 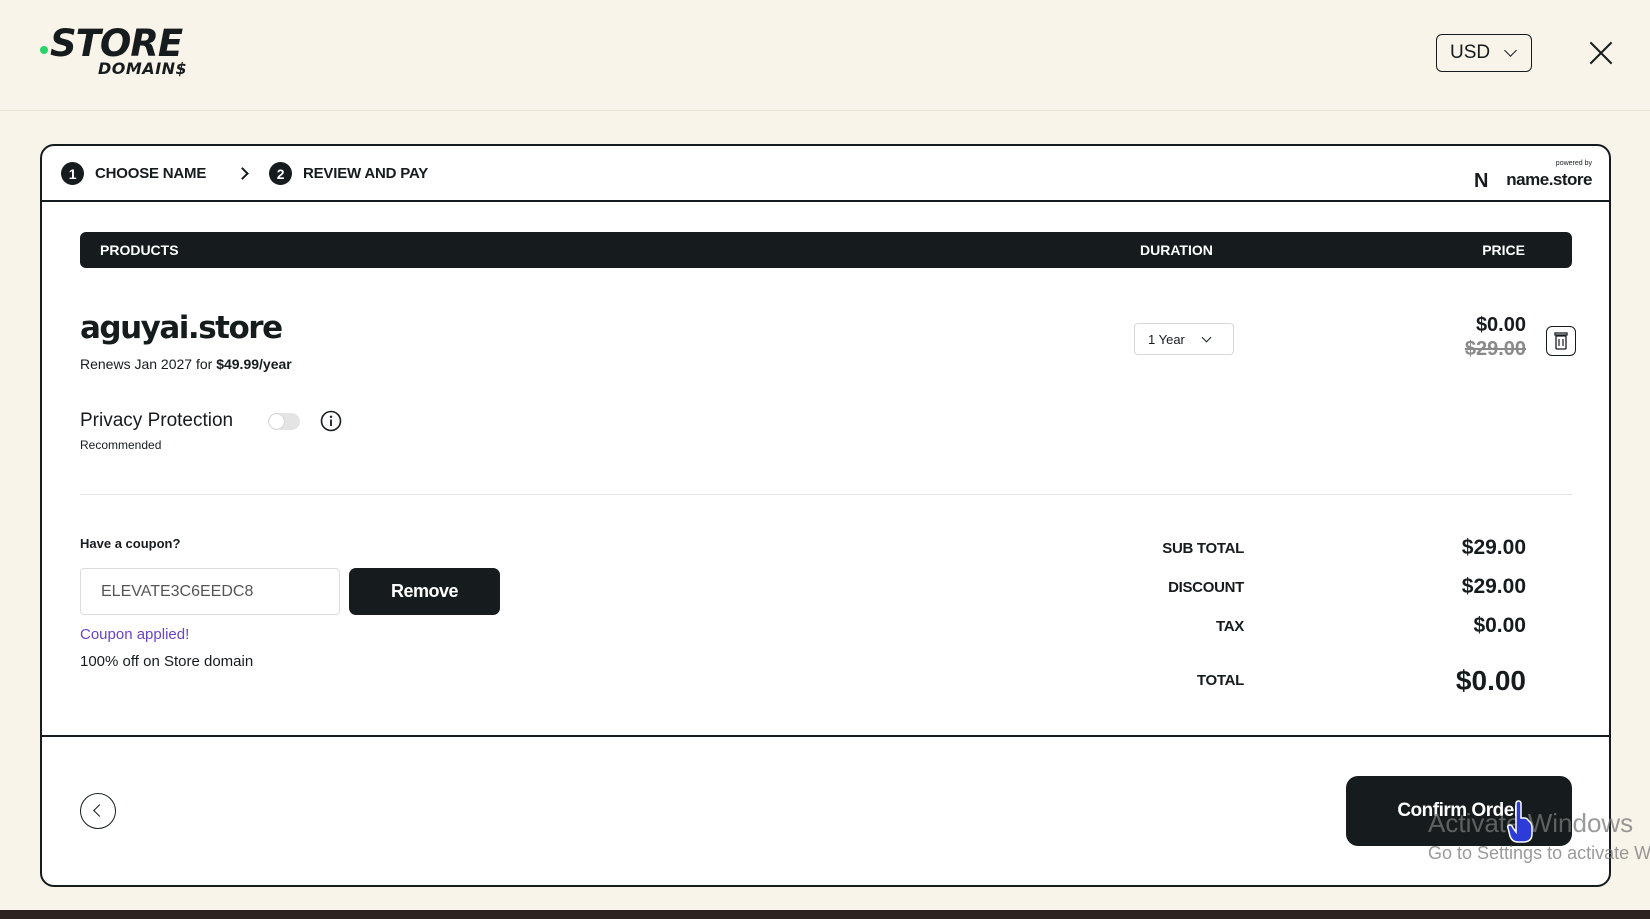 What do you see at coordinates (157, 420) in the screenshot?
I see `privacy-protection-label: Privacy Protection` at bounding box center [157, 420].